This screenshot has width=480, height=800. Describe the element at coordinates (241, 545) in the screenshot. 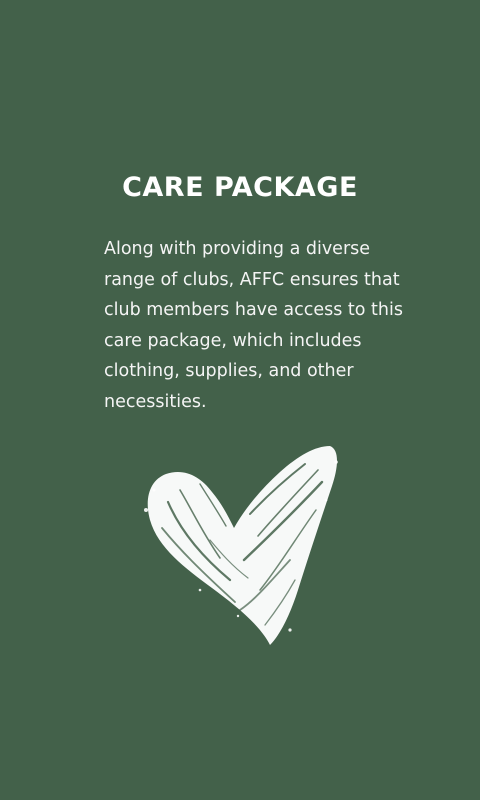

I see `heart-icon` at that location.